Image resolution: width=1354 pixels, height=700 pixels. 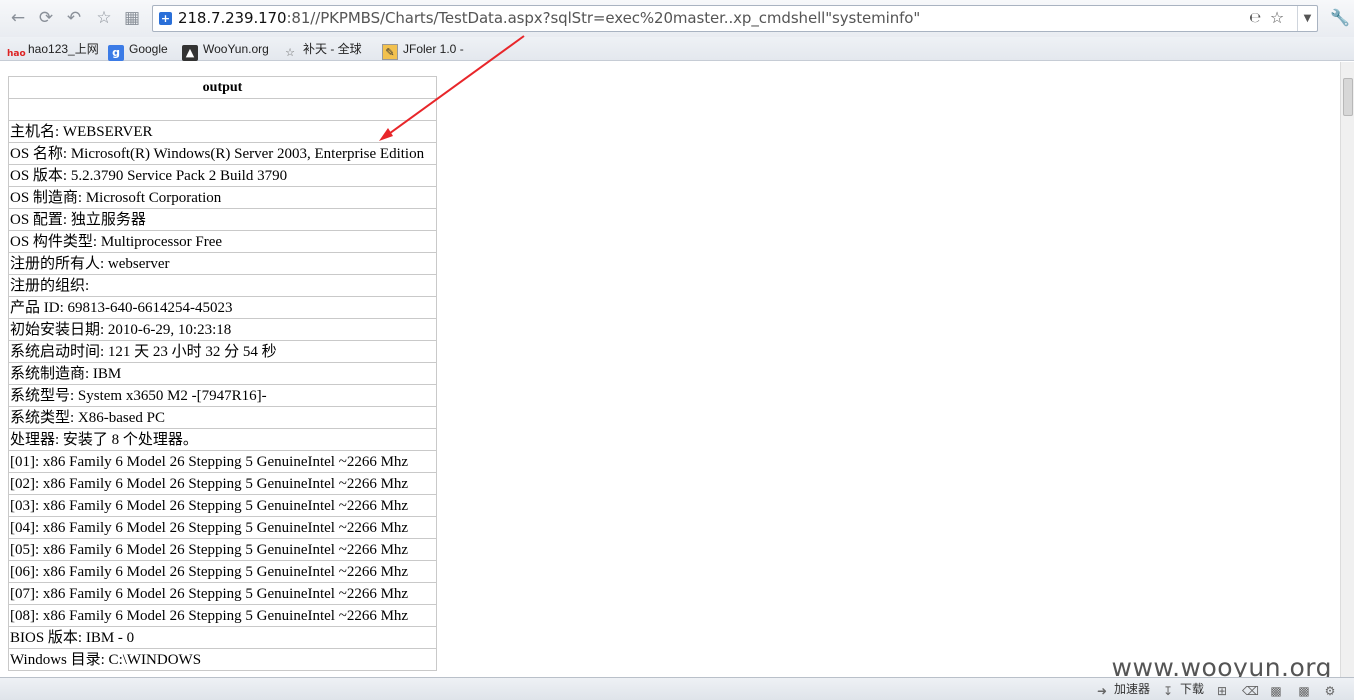 I want to click on table-row: 注册的所有人: webserver, so click(x=222, y=263).